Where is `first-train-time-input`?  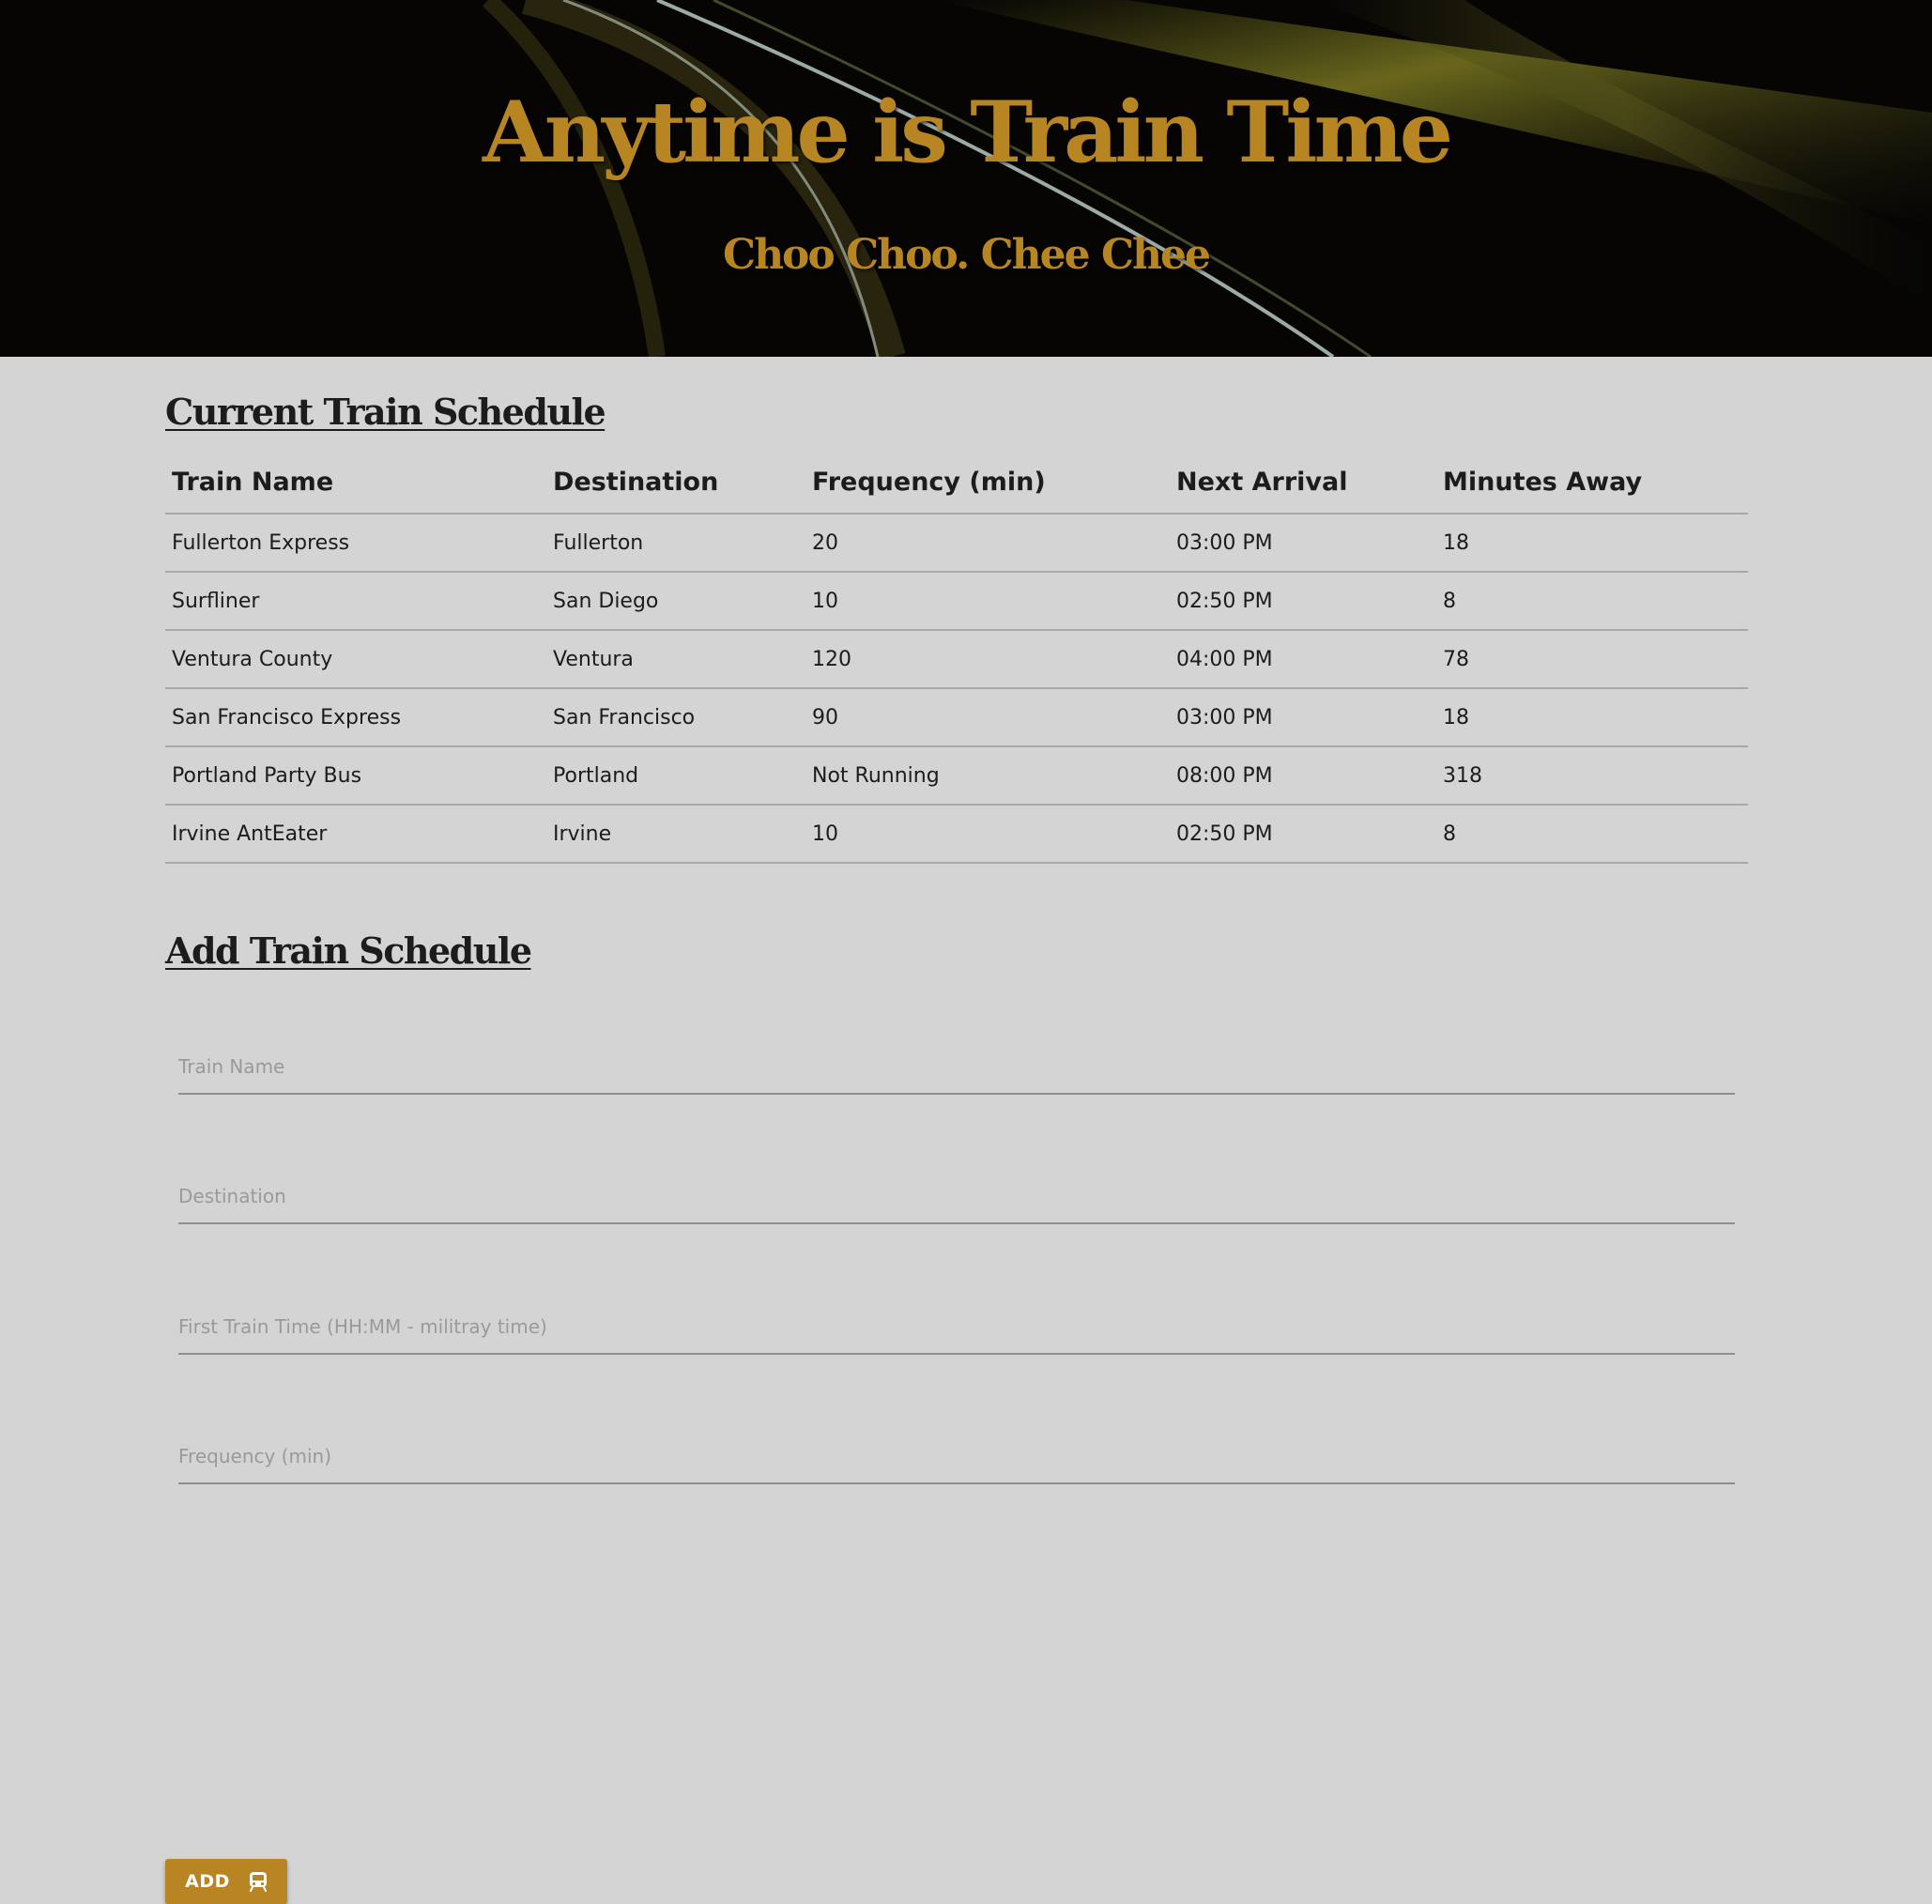
first-train-time-input is located at coordinates (957, 1327).